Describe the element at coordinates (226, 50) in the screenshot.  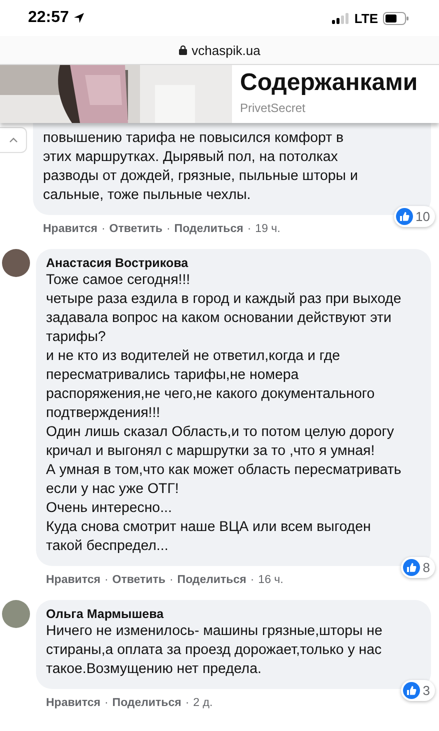
I see `url-text: vchaspik.ua` at that location.